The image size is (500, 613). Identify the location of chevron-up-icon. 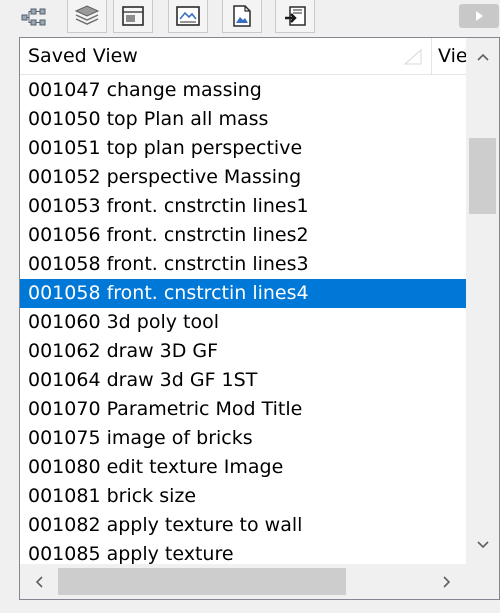
(482, 57).